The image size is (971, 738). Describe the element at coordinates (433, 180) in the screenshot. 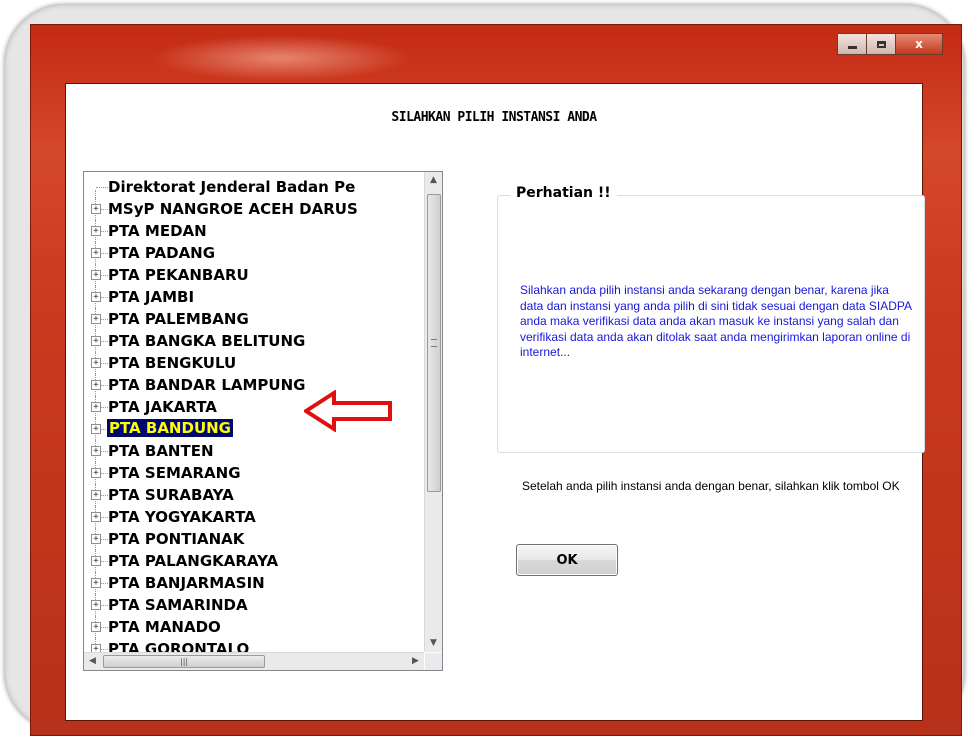

I see `scroll-up-icon: ▲` at that location.